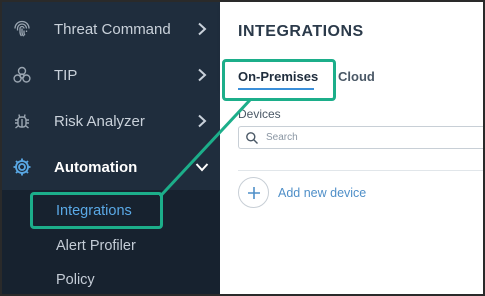 This screenshot has width=485, height=296. What do you see at coordinates (301, 31) in the screenshot?
I see `page-title: INTEGRATIONS` at bounding box center [301, 31].